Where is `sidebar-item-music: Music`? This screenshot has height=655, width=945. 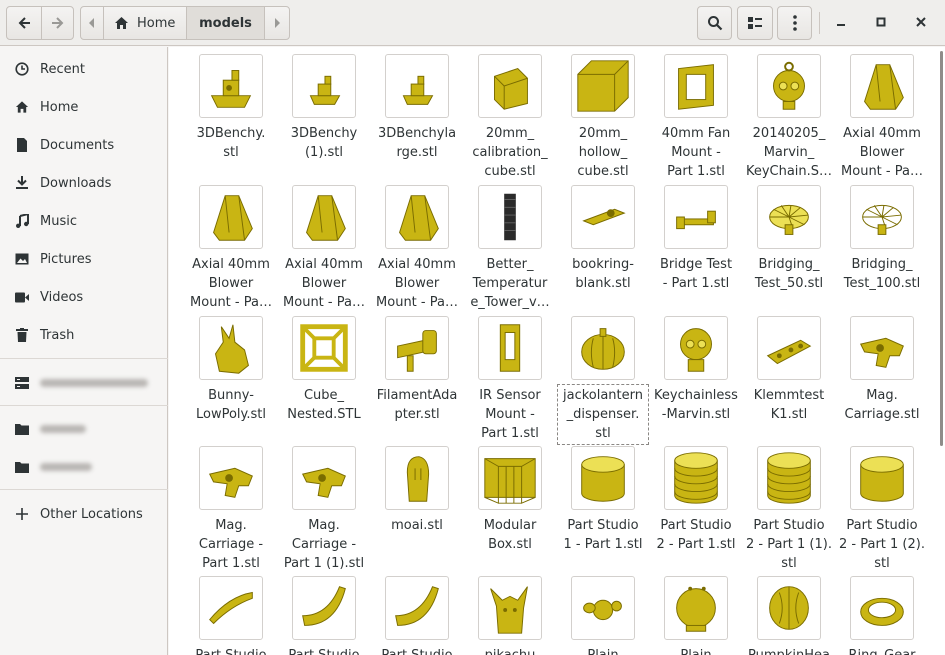 sidebar-item-music: Music is located at coordinates (84, 221).